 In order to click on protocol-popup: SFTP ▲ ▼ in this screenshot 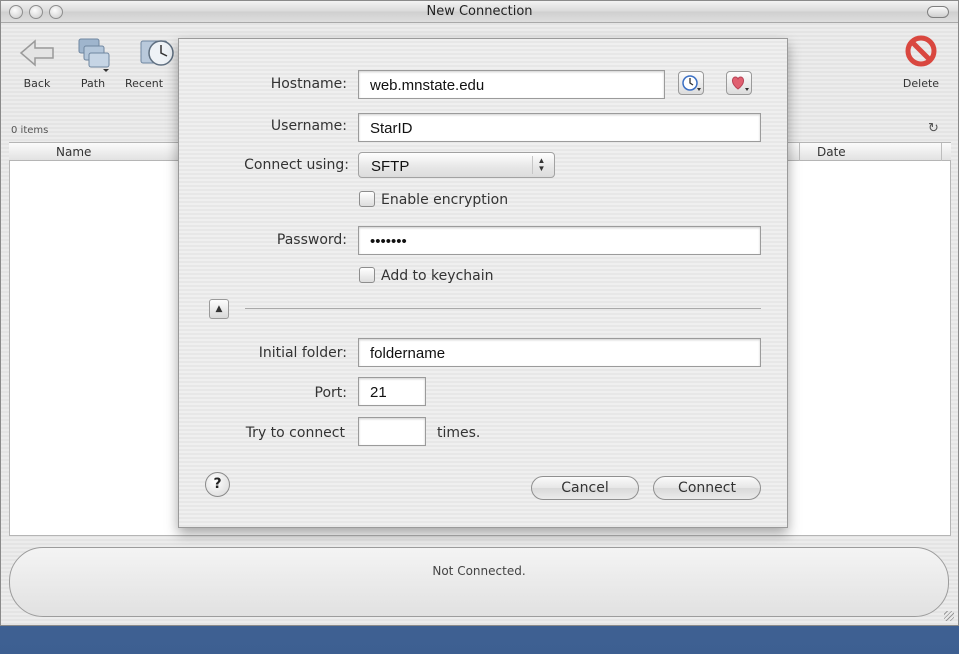, I will do `click(456, 165)`.